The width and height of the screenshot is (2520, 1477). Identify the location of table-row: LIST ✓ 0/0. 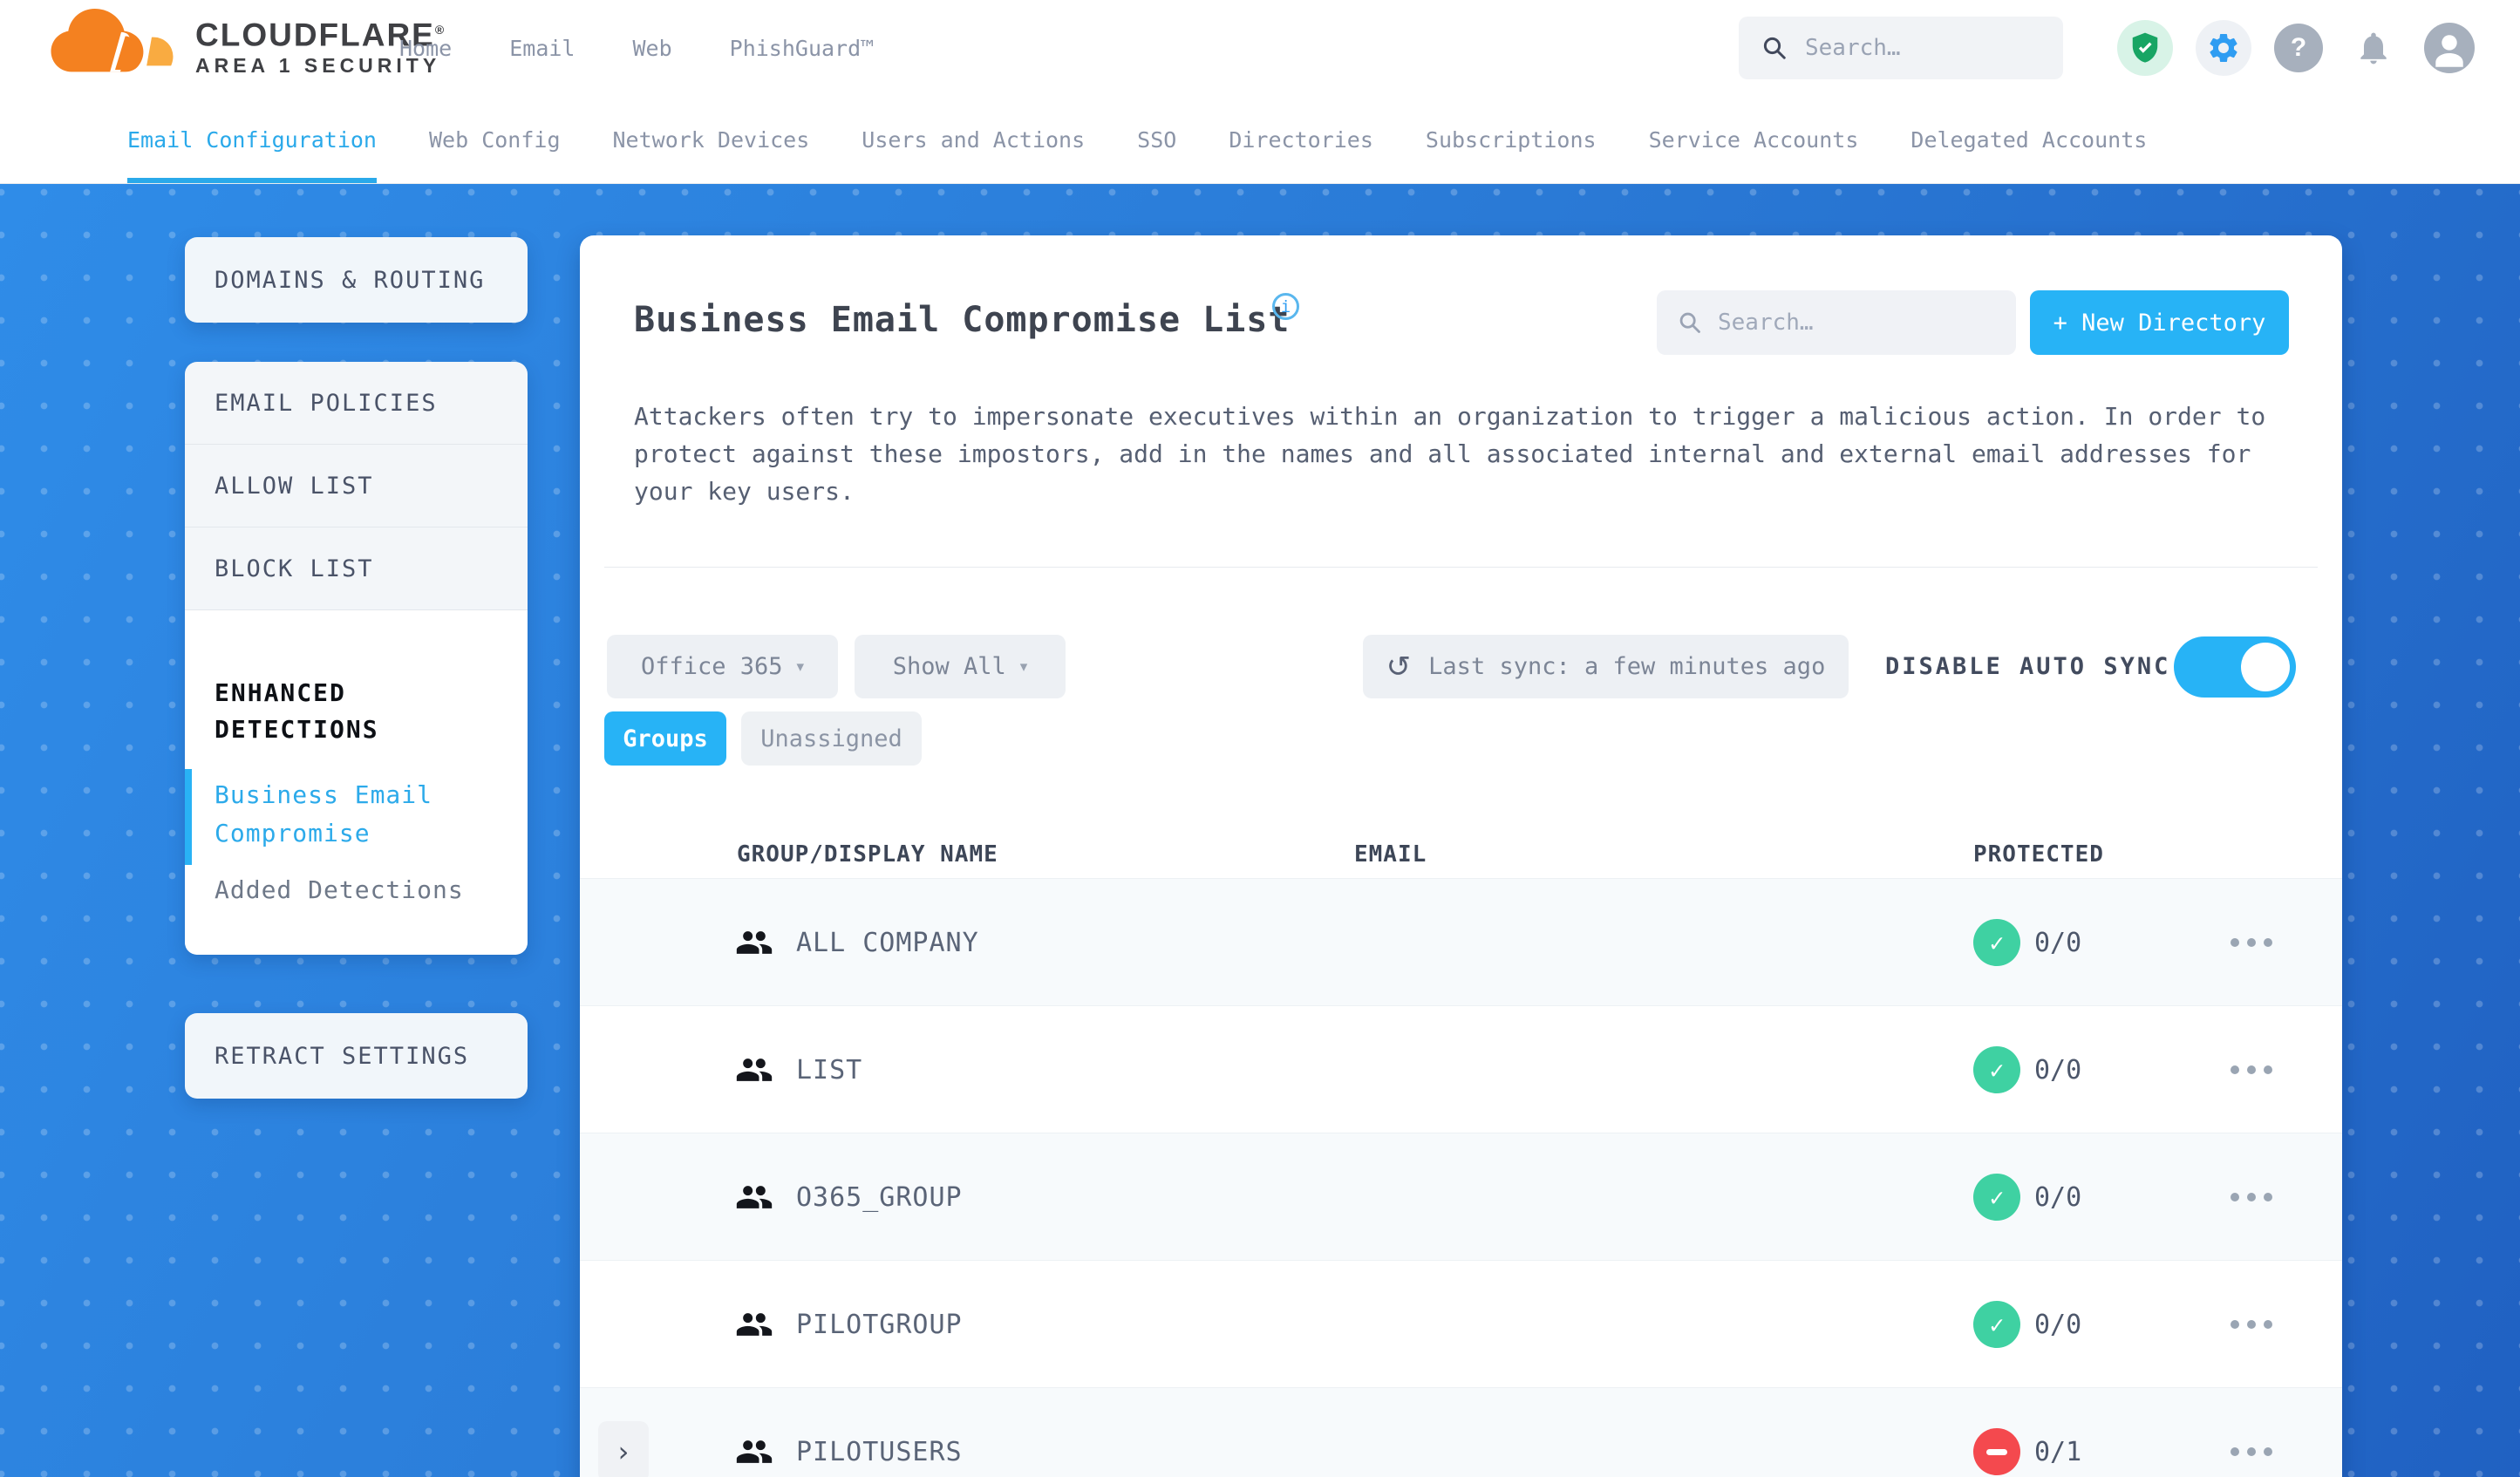
(1461, 1069).